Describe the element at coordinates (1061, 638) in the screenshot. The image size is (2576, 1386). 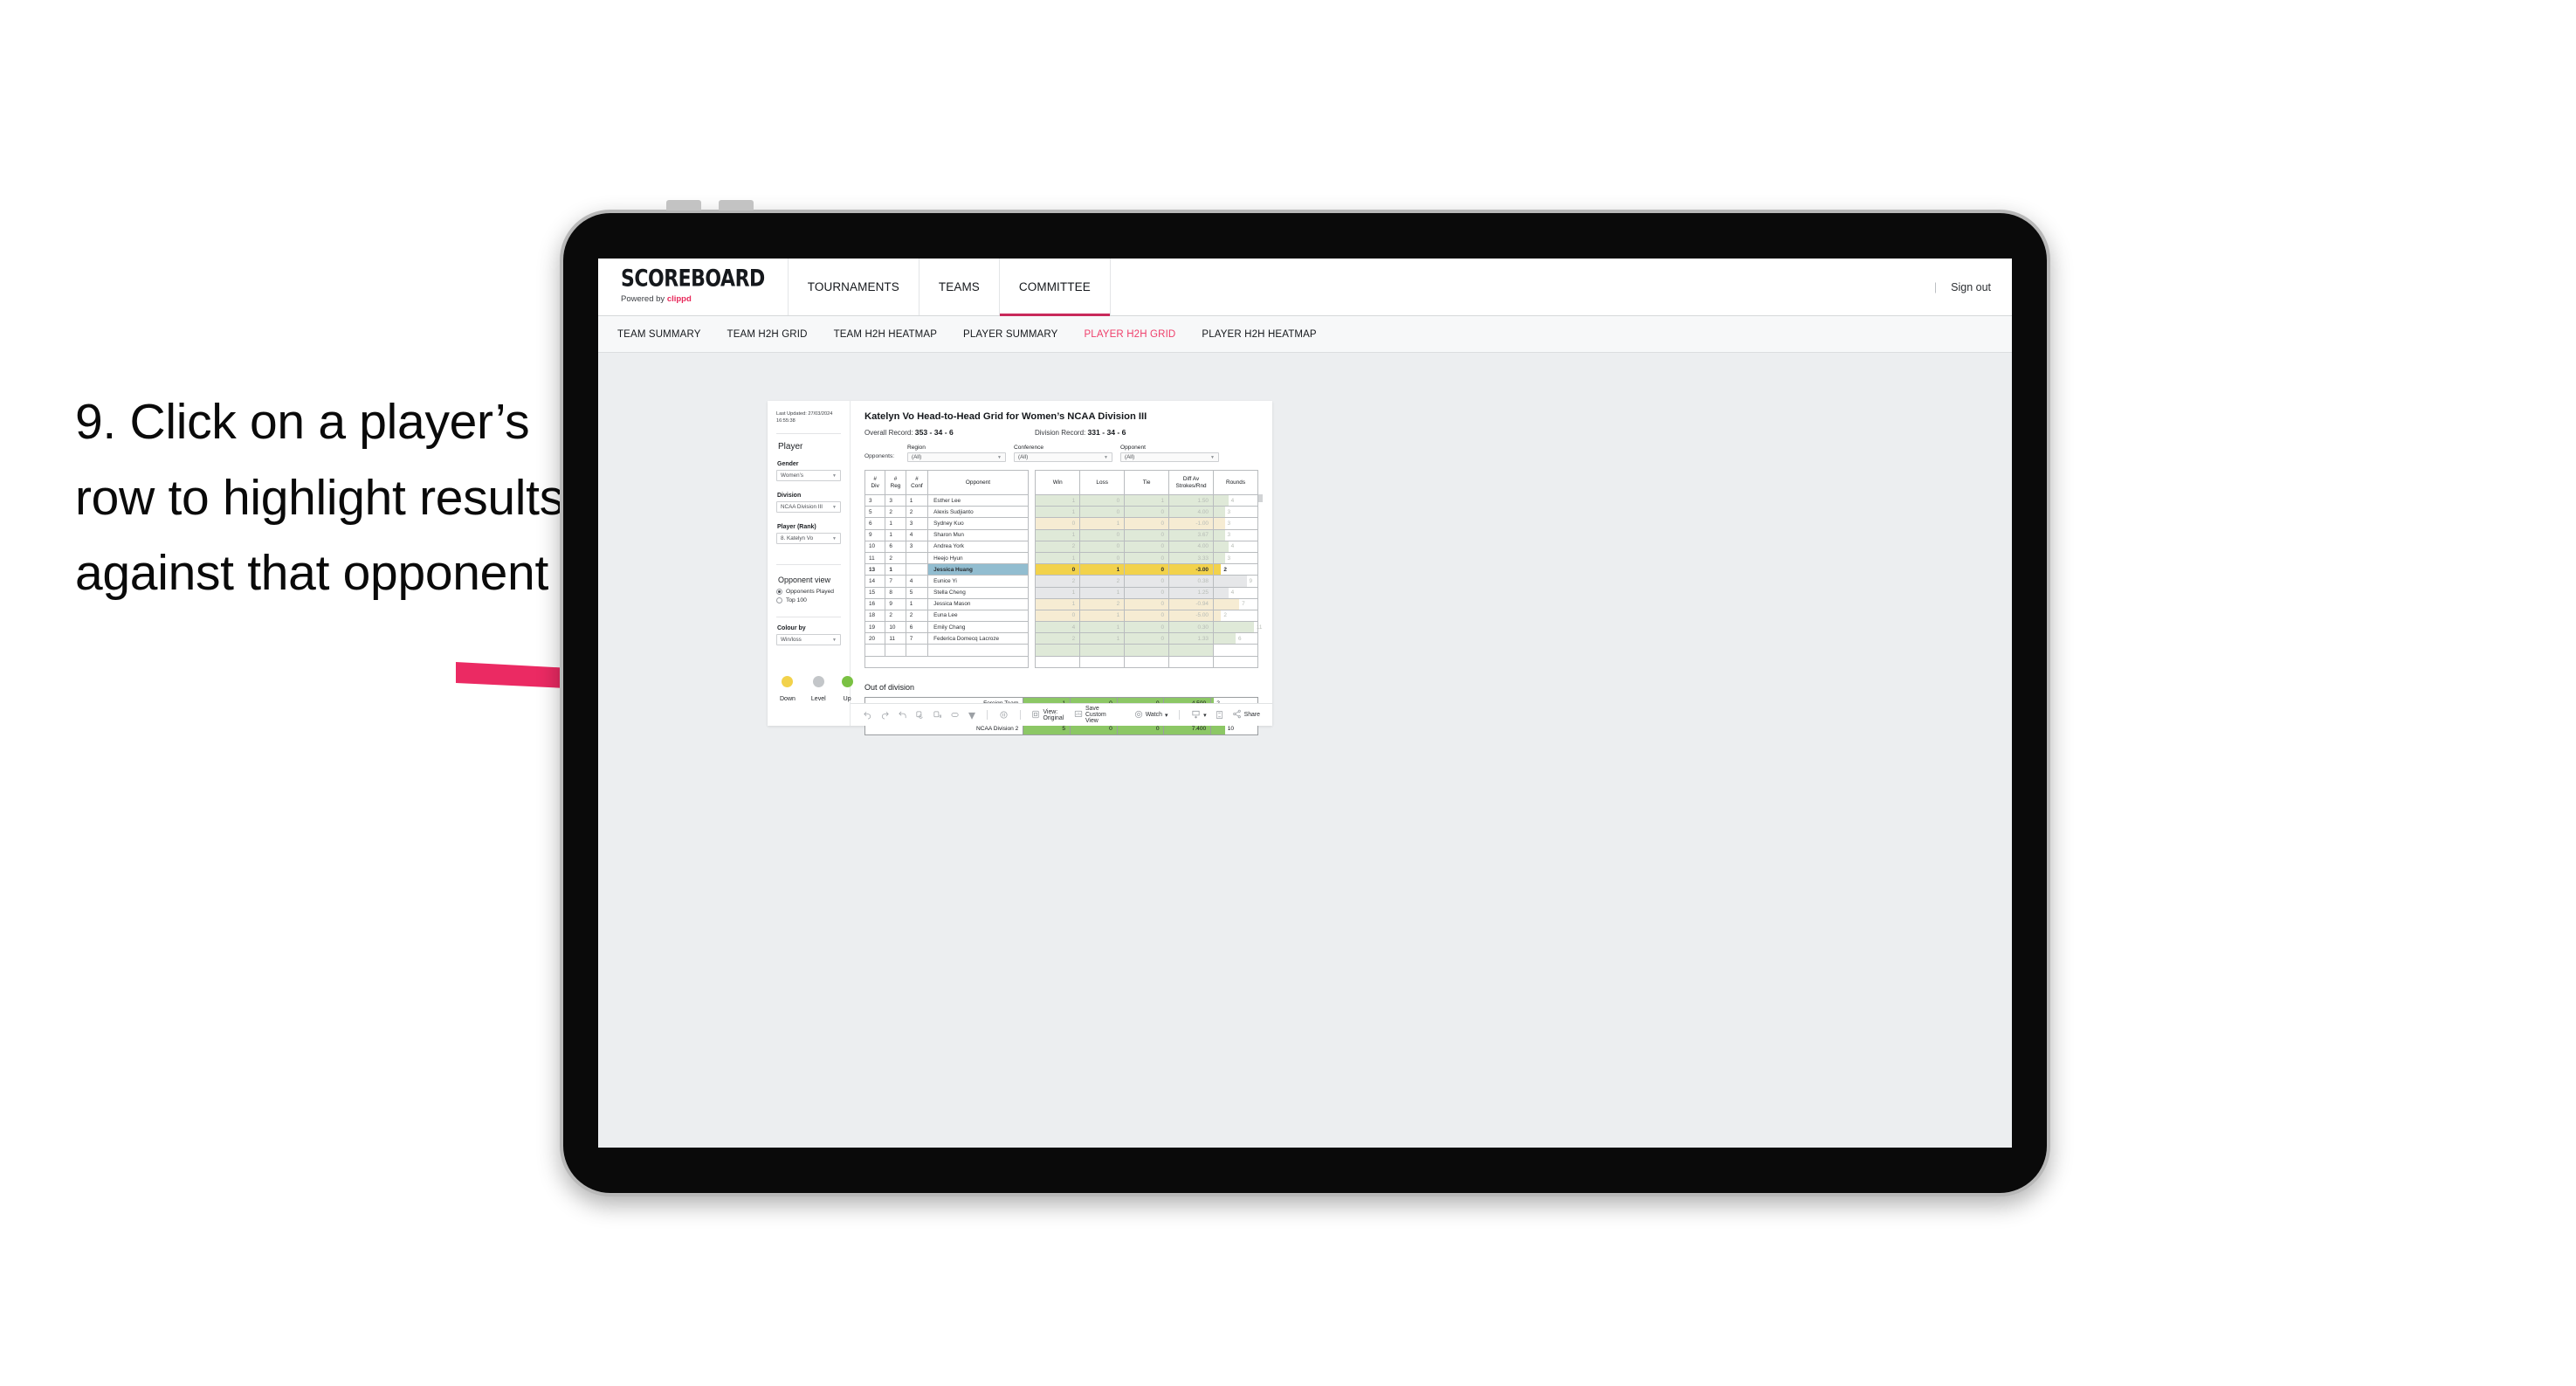
I see `table-row: 20 11 7 Federica Domecq Lacroze 2 1 0 1.33 6` at that location.